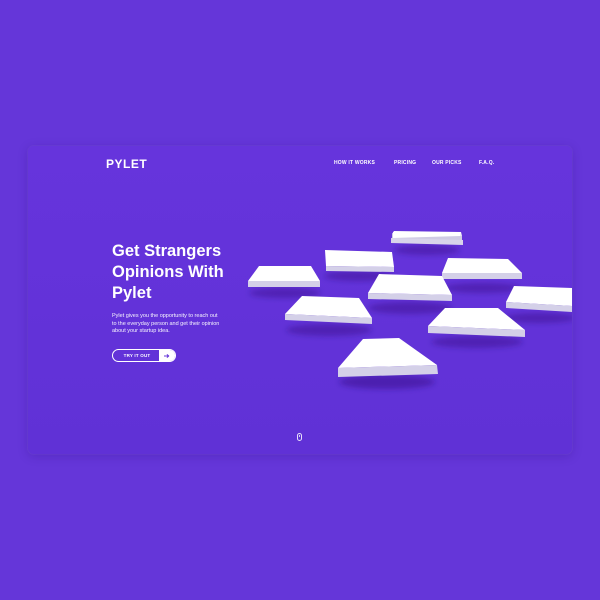  What do you see at coordinates (141, 331) in the screenshot?
I see `hero-subtext-line: about your startup idea.` at bounding box center [141, 331].